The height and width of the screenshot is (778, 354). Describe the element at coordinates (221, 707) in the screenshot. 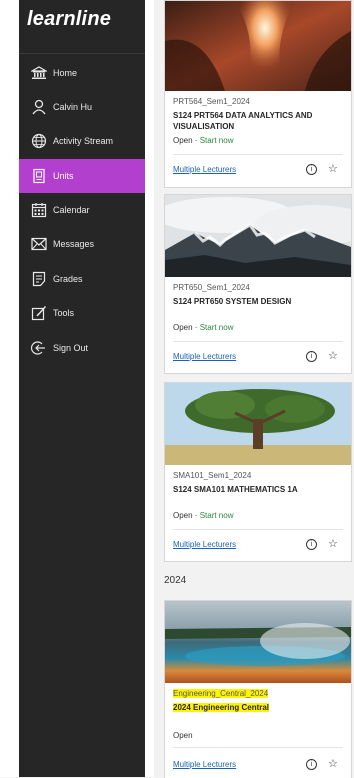

I see `highlighted-title: 2024 Engineering Central` at that location.